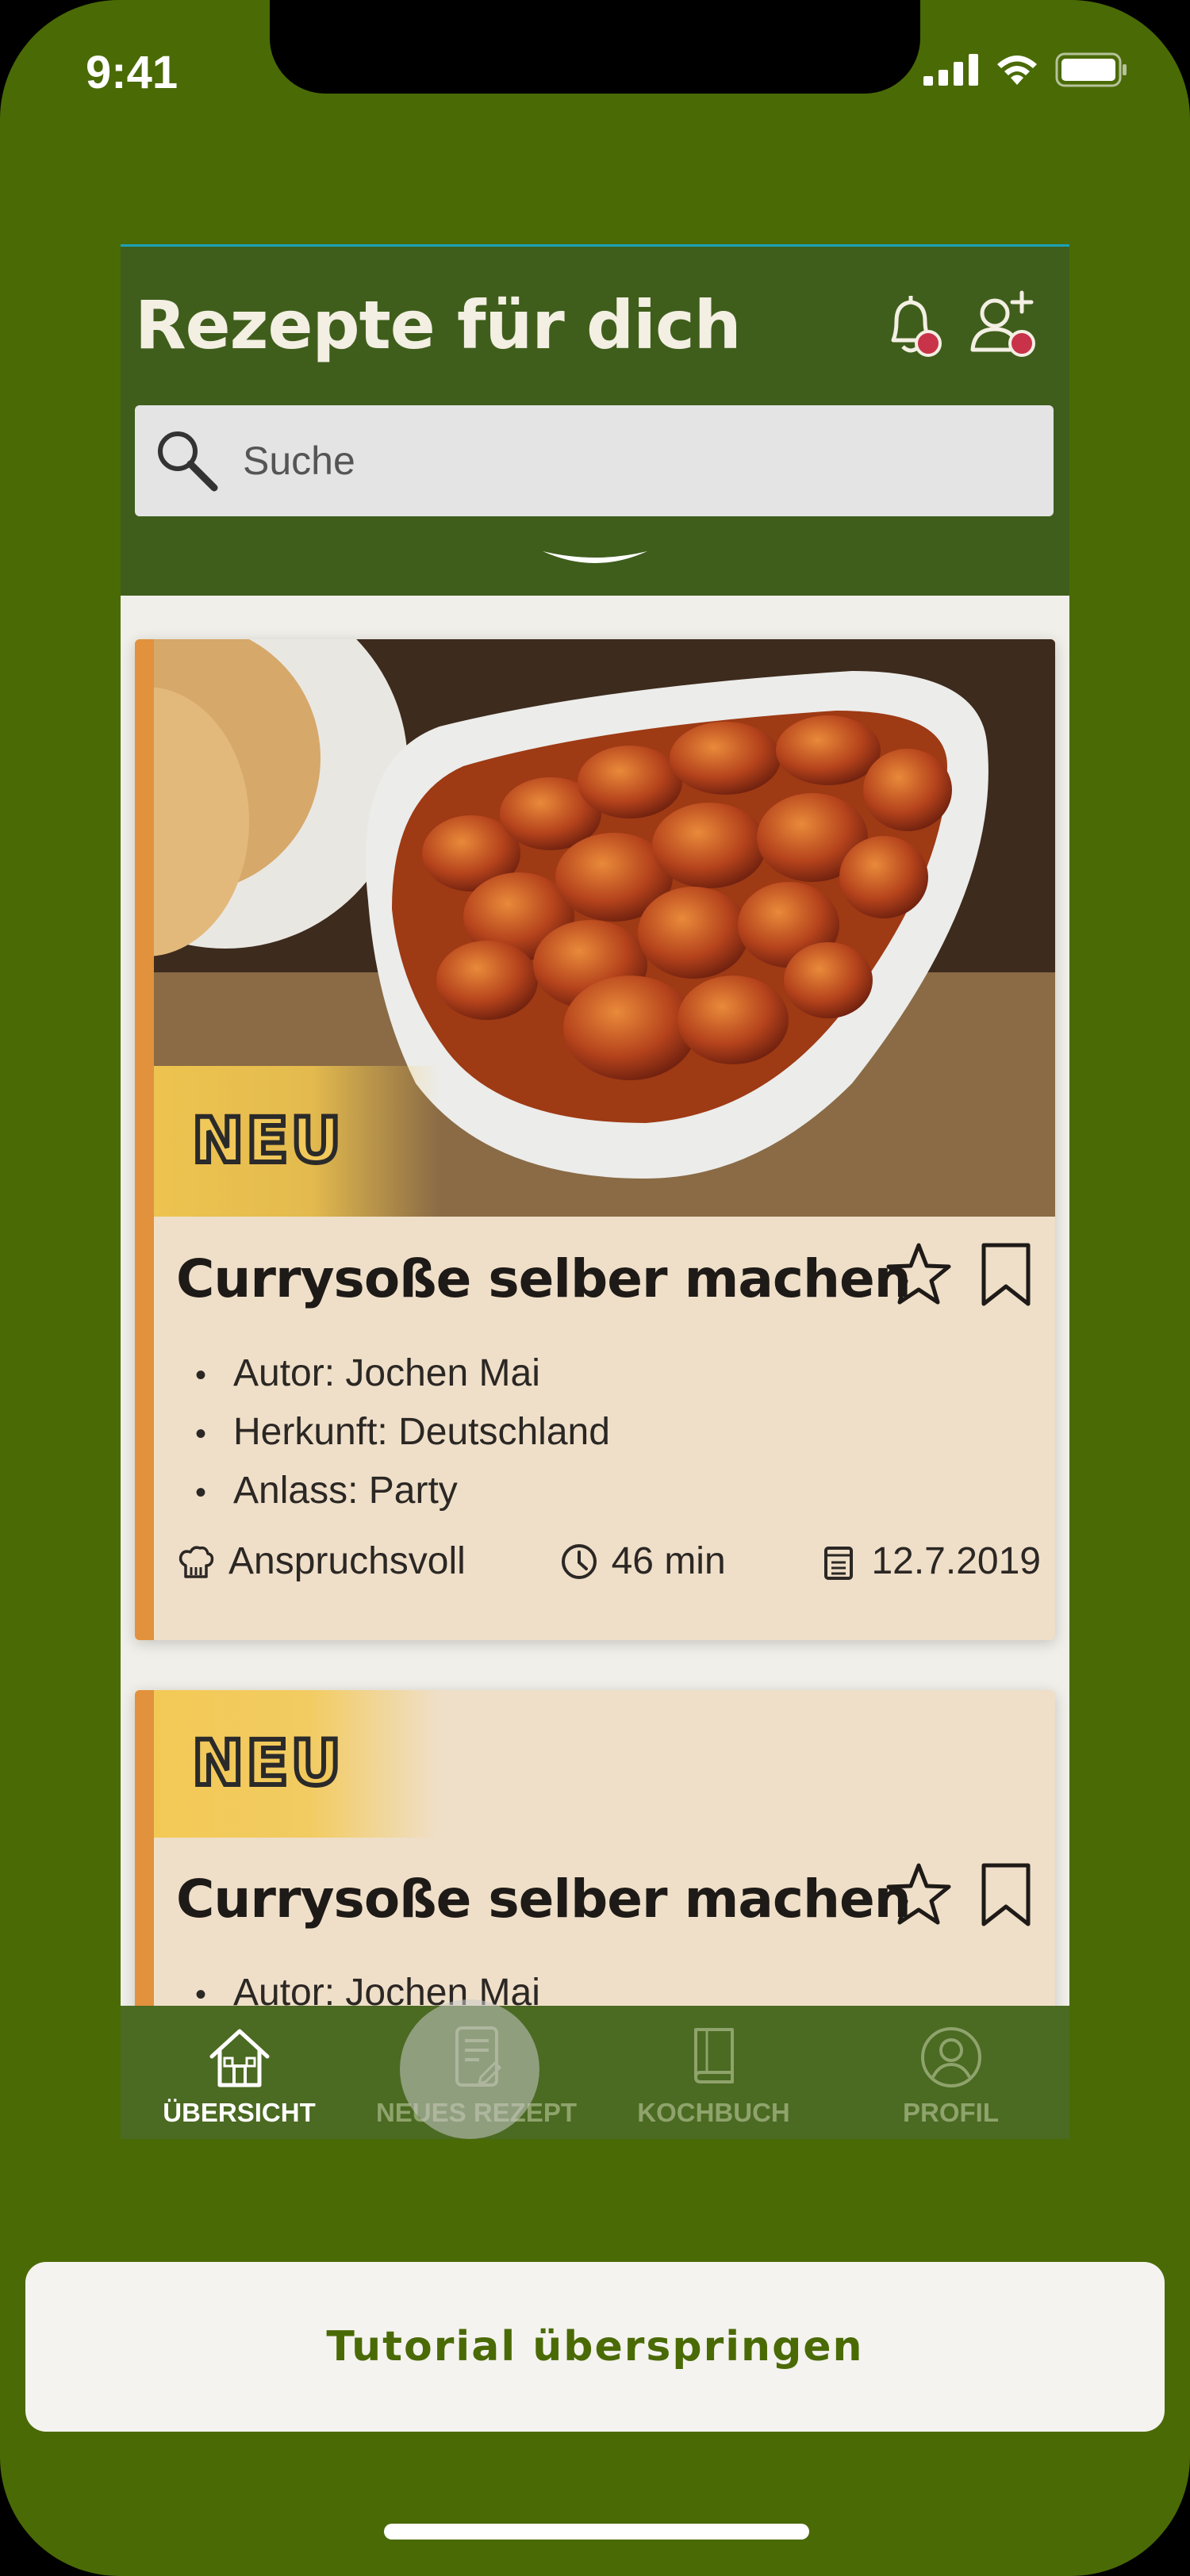 This screenshot has height=2576, width=1190. Describe the element at coordinates (1002, 324) in the screenshot. I see `add-friend-icon` at that location.